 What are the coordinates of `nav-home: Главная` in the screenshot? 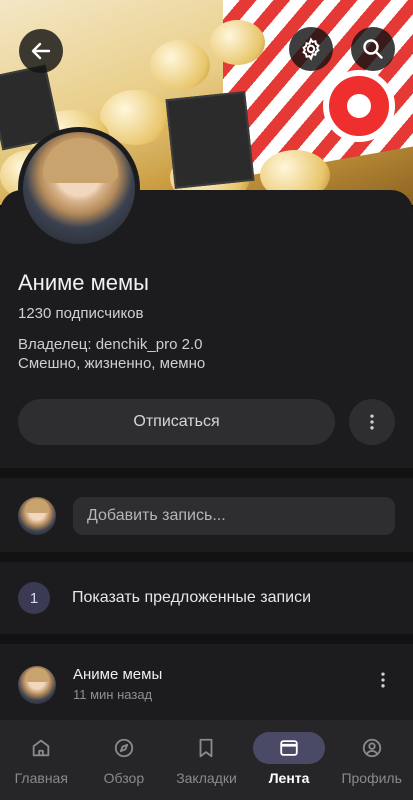 It's located at (41, 760).